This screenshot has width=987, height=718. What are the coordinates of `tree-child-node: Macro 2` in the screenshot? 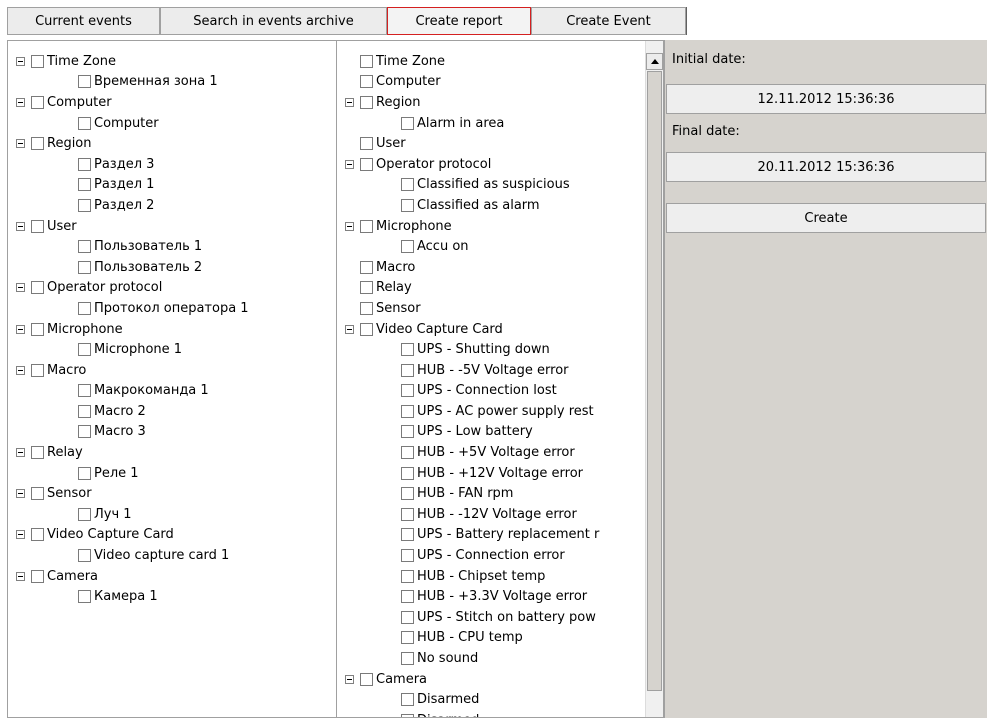 It's located at (172, 411).